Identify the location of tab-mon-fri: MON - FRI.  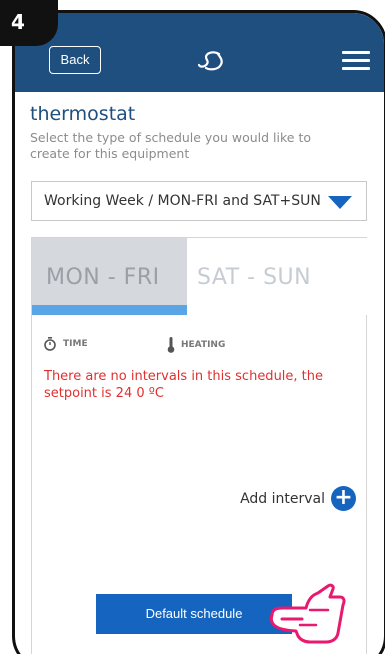
(109, 276).